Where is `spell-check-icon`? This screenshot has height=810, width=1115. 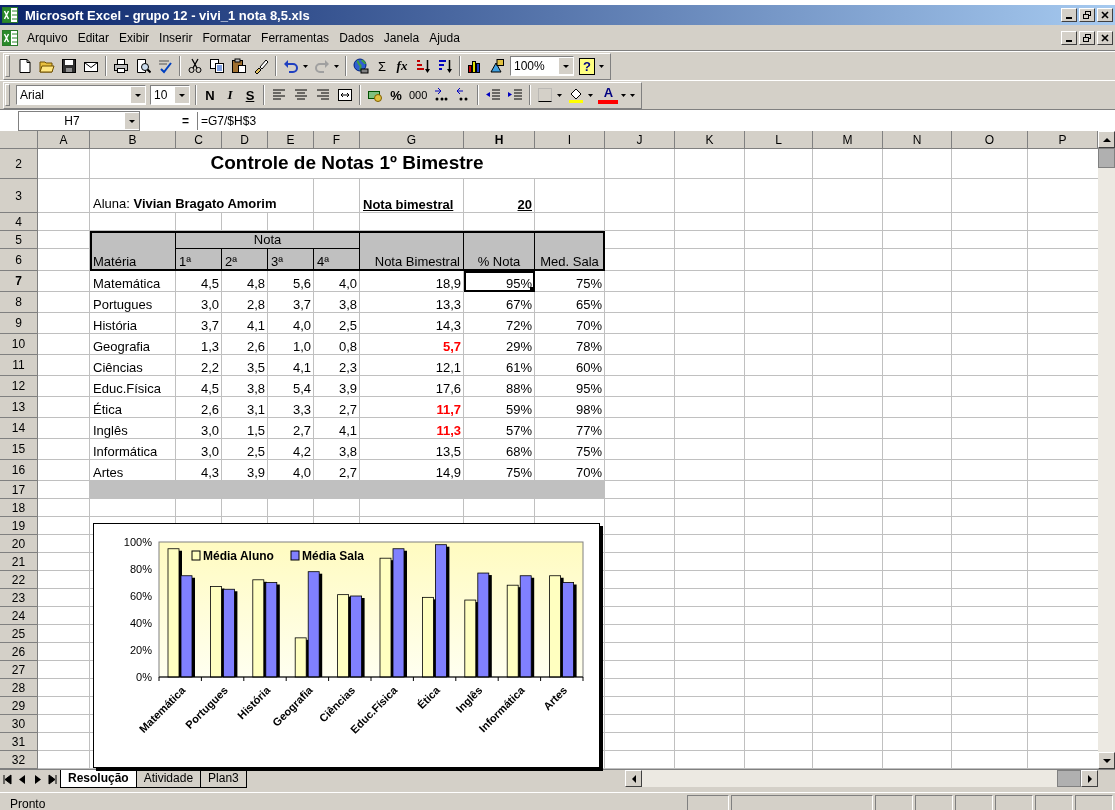 spell-check-icon is located at coordinates (165, 66).